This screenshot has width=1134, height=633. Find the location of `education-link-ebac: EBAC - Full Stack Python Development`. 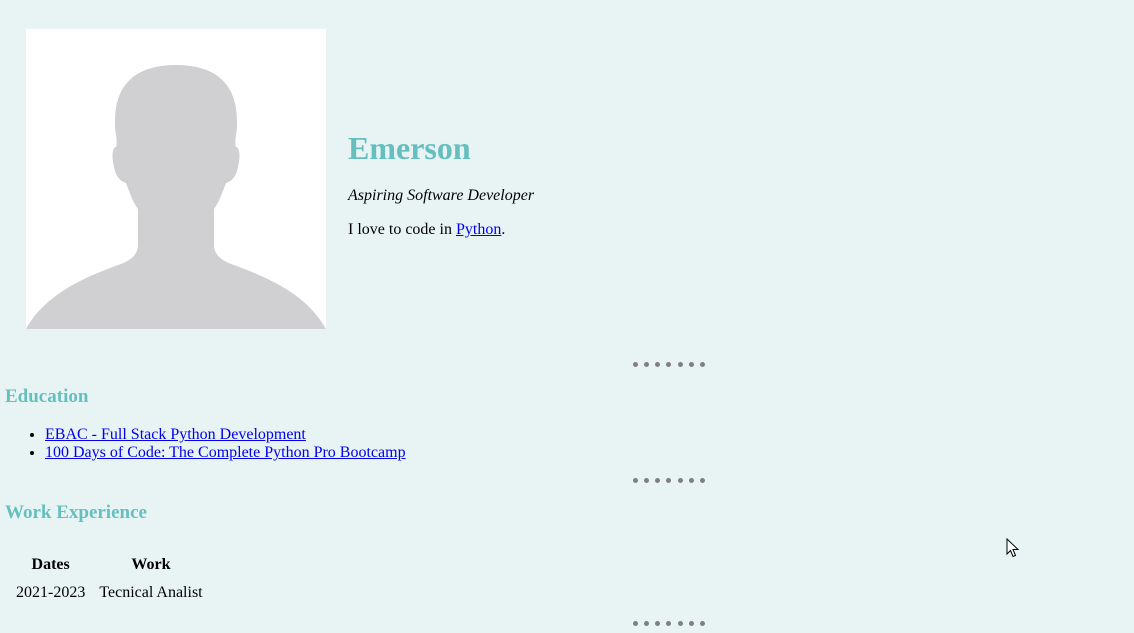

education-link-ebac: EBAC - Full Stack Python Development is located at coordinates (175, 434).